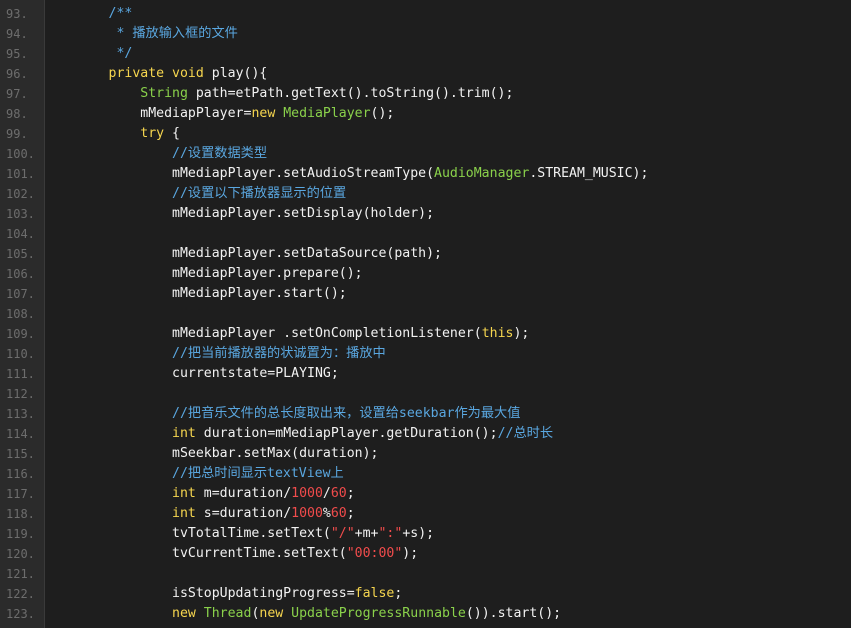 The width and height of the screenshot is (851, 628). I want to click on code-token-type: AudioManager, so click(482, 173).